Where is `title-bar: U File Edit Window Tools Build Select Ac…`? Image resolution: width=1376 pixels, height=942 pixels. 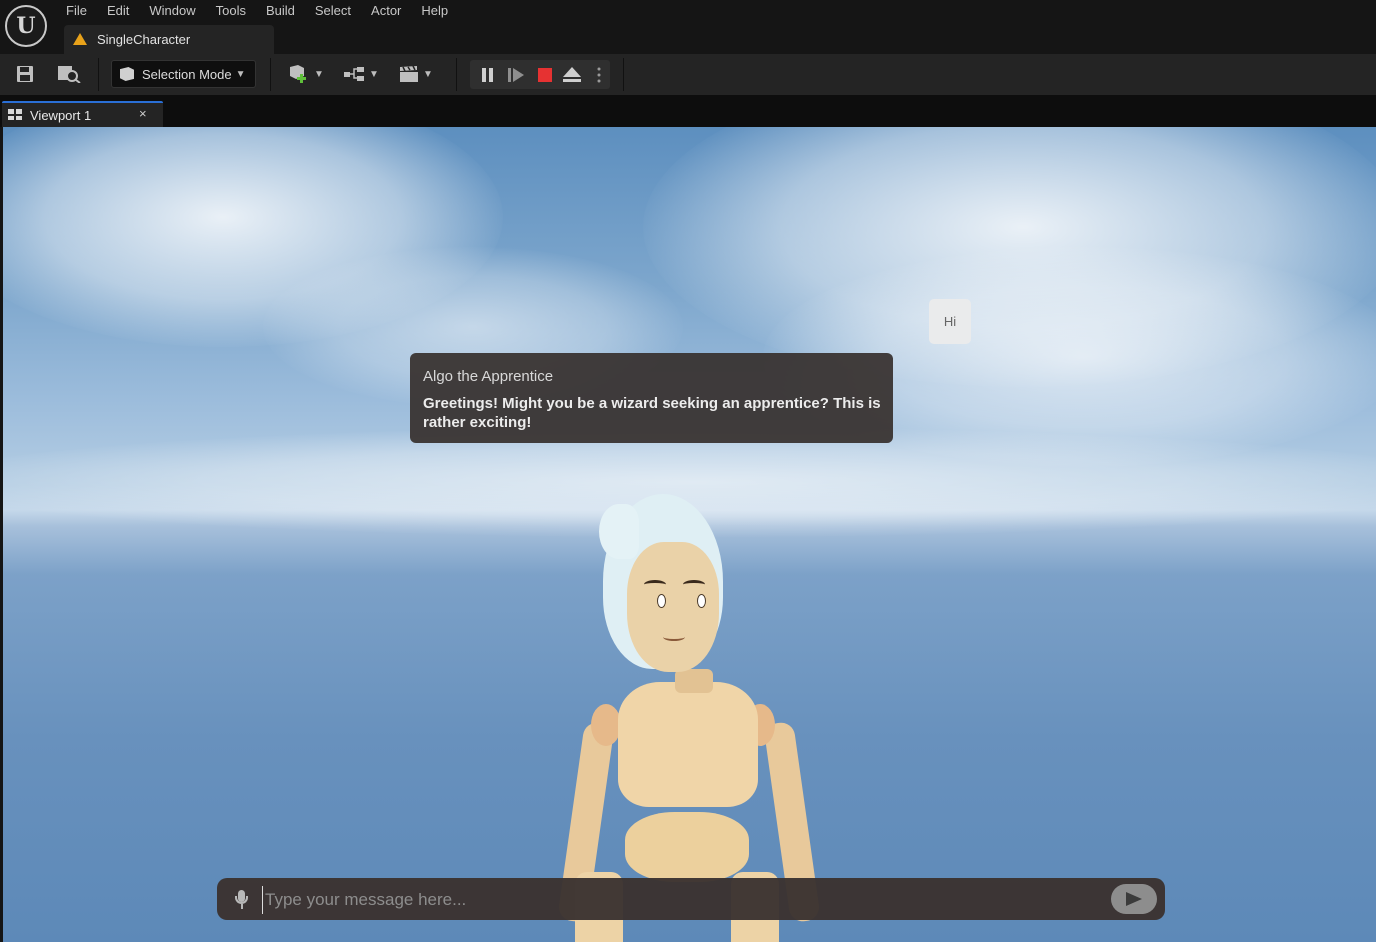
title-bar: U File Edit Window Tools Build Select Ac… is located at coordinates (688, 27).